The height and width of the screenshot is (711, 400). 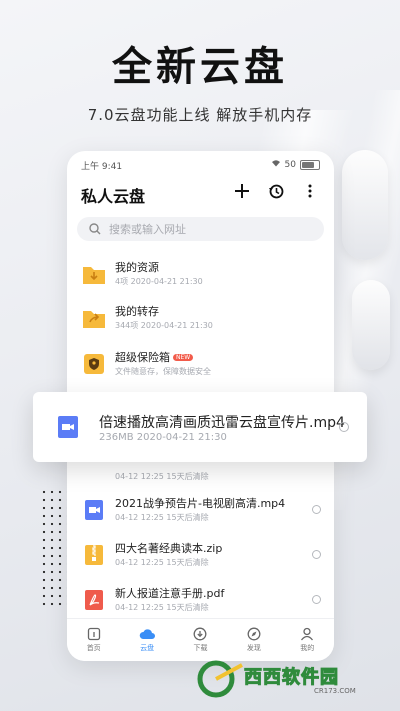 I want to click on status-time: 上午 9:41, so click(x=102, y=167).